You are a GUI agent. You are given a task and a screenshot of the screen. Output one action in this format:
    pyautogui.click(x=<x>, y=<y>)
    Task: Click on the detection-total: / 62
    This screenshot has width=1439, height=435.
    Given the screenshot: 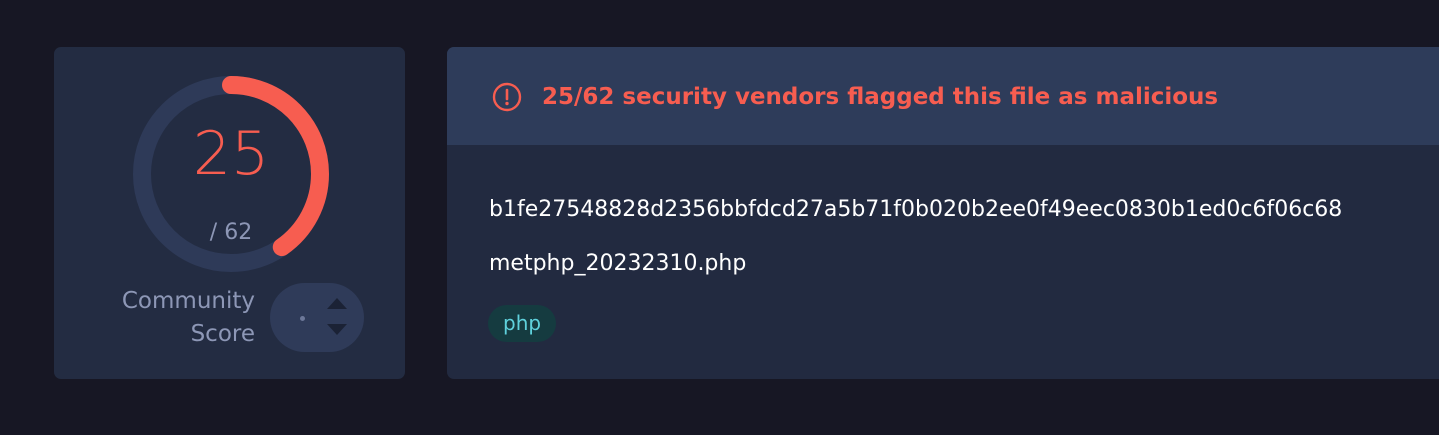 What is the action you would take?
    pyautogui.click(x=231, y=232)
    